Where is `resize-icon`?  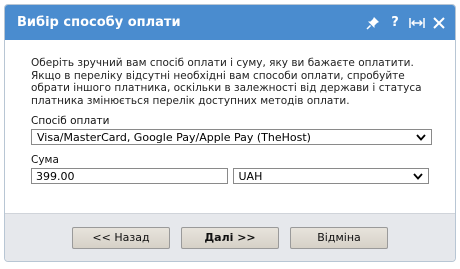 resize-icon is located at coordinates (417, 23).